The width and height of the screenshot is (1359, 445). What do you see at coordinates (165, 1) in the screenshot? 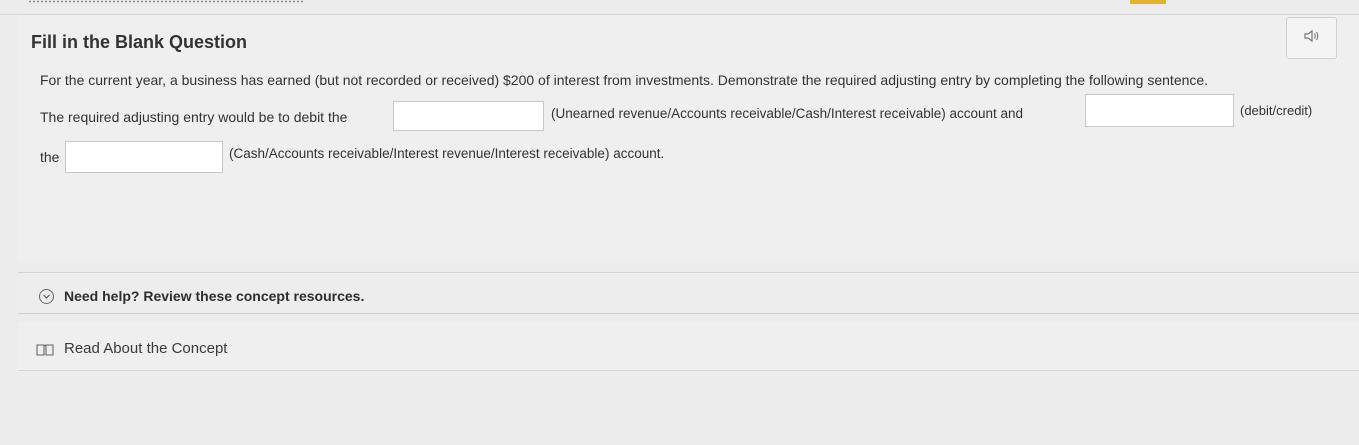
I see `top-progress-dots` at bounding box center [165, 1].